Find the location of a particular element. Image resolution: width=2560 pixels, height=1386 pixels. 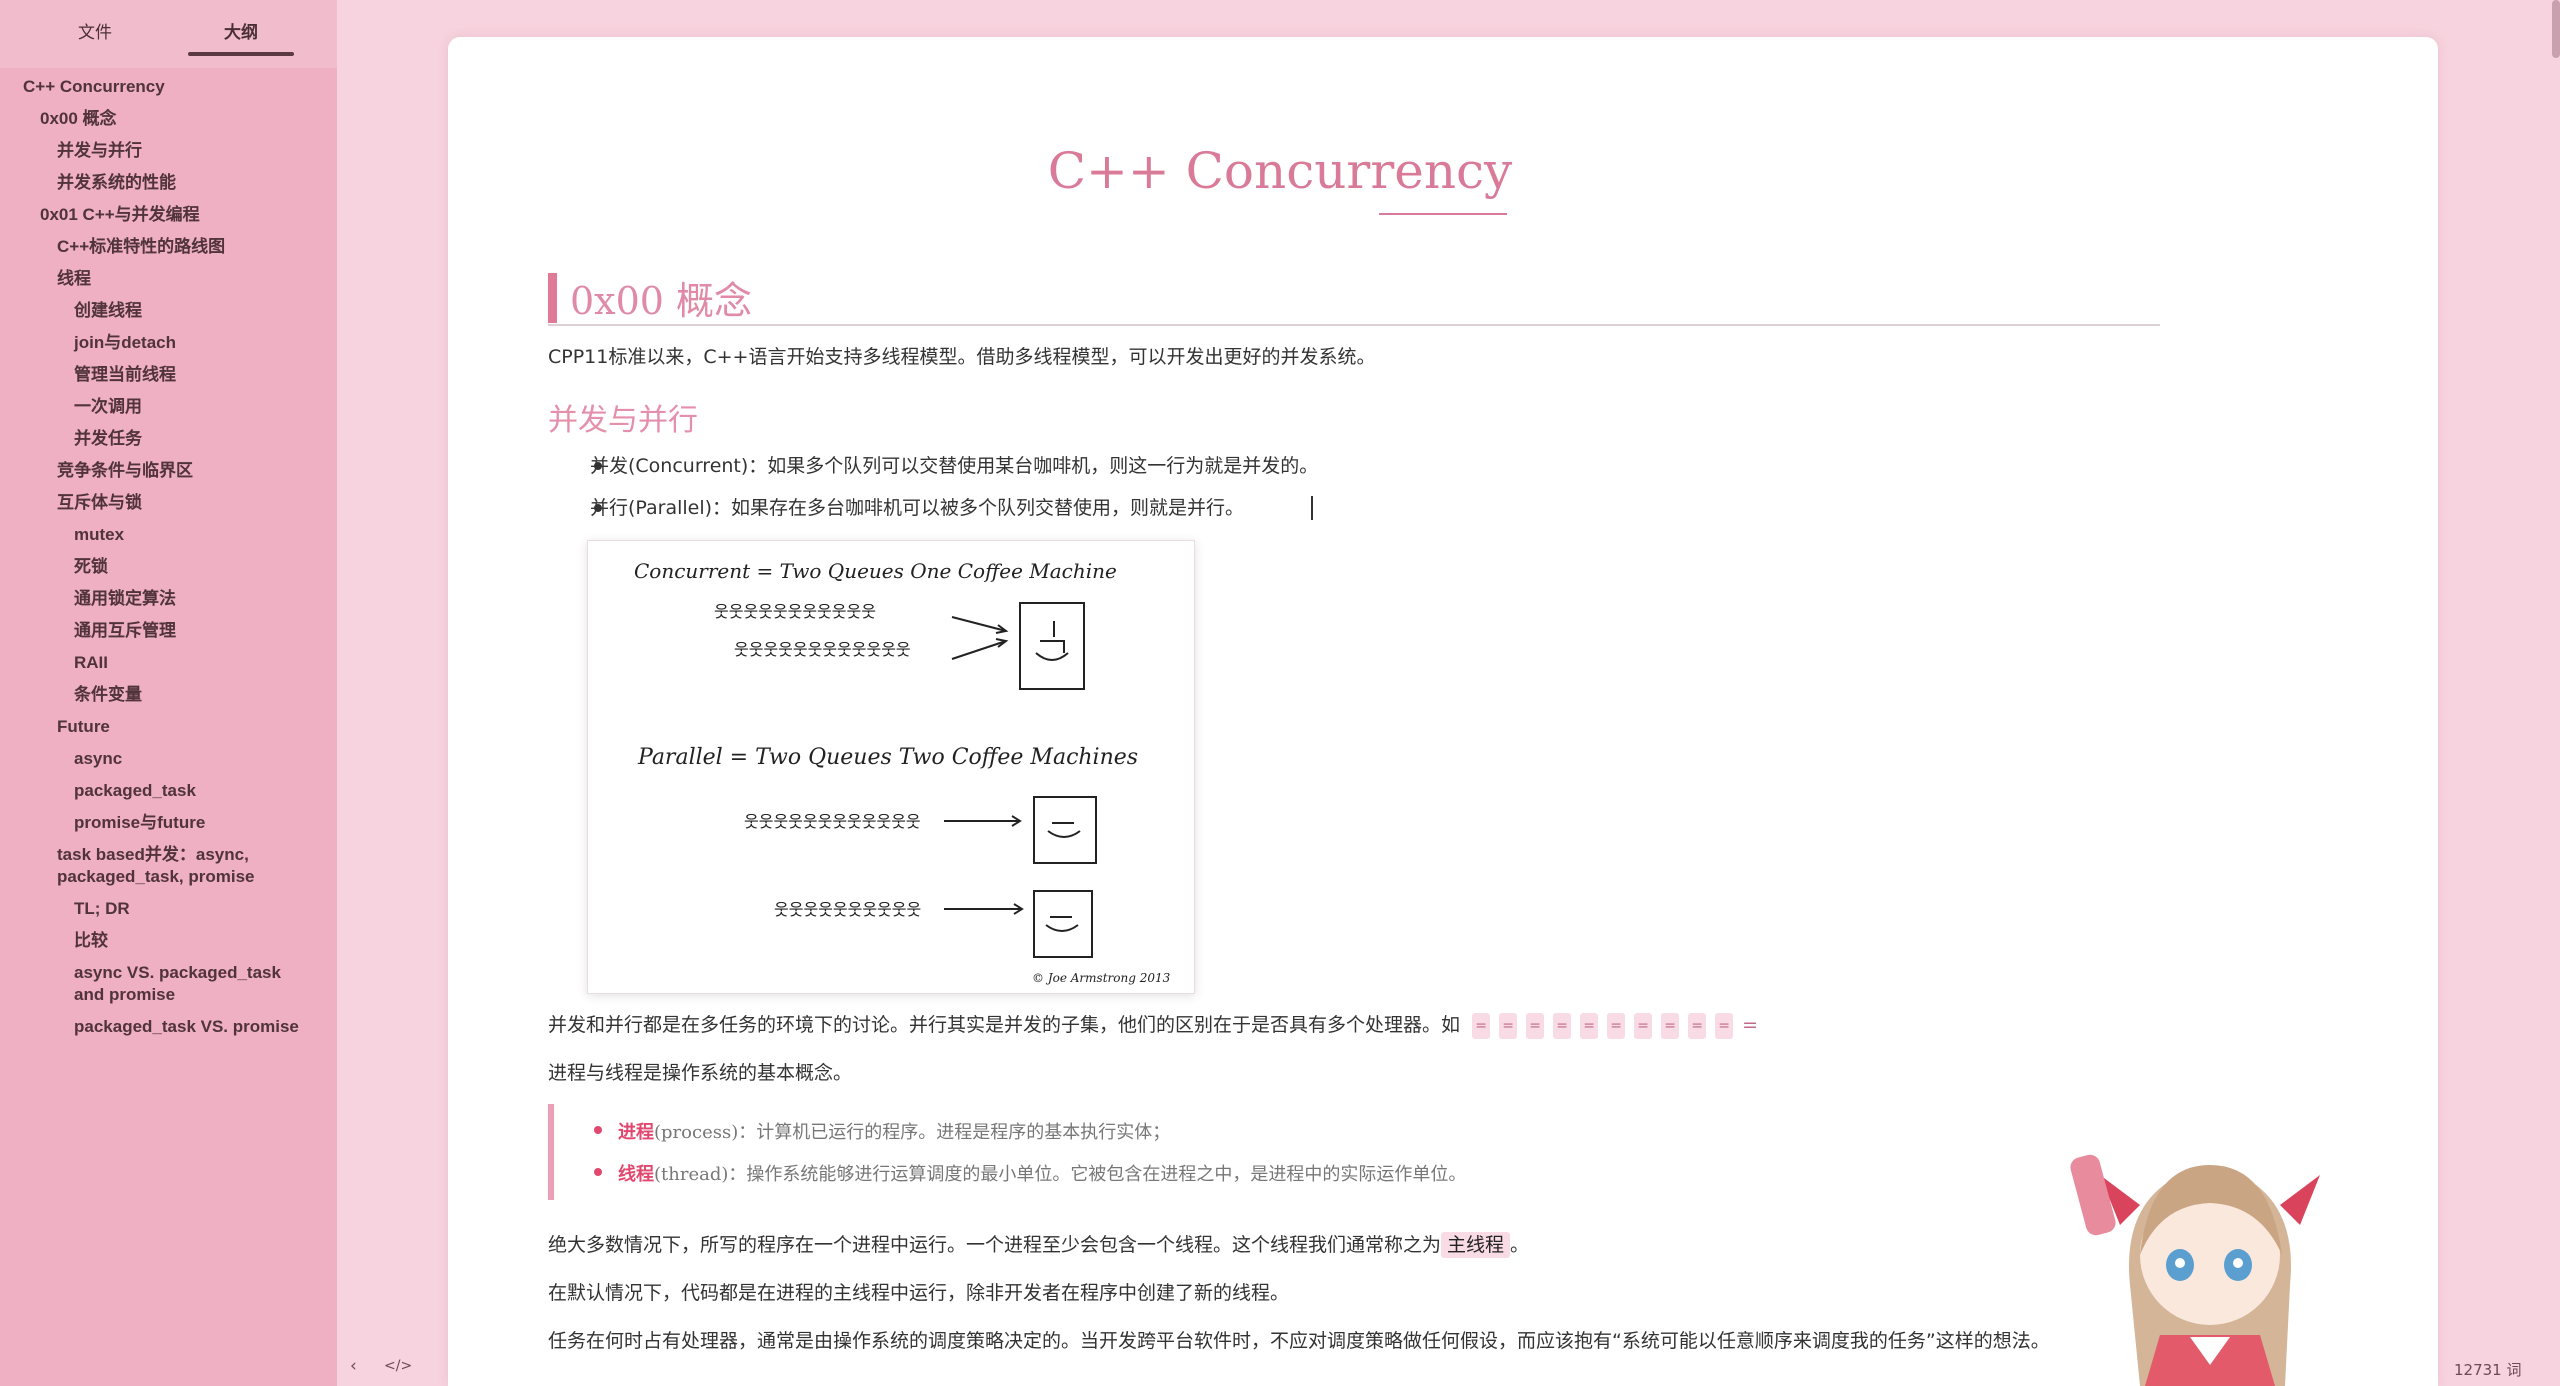

outline-item: async VS. packaged_task and promise is located at coordinates (189, 984).